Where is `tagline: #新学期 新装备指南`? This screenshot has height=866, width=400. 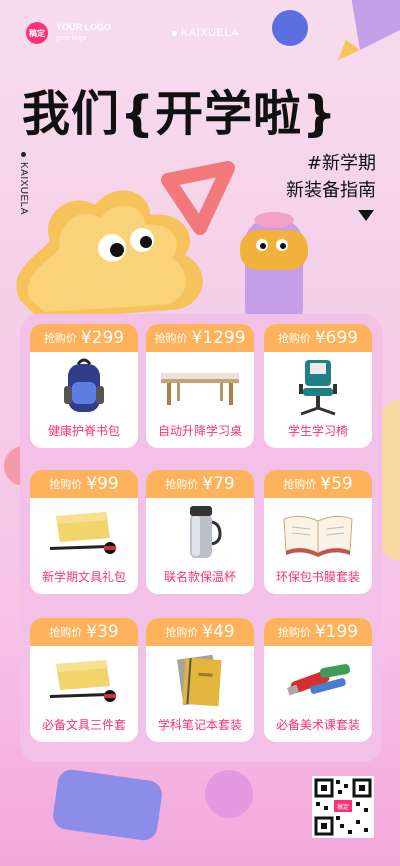
tagline: #新学期 新装备指南 is located at coordinates (331, 177).